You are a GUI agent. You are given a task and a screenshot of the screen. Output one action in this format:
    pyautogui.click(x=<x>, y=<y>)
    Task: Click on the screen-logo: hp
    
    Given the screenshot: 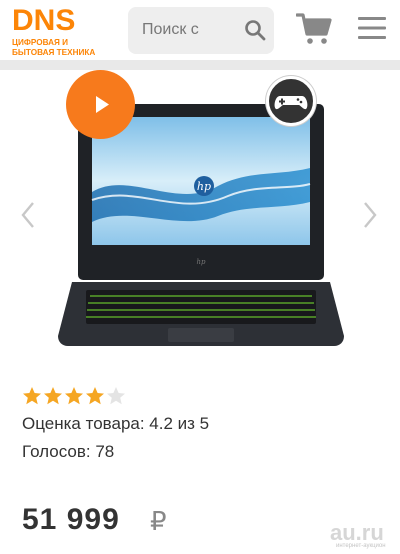 What is the action you would take?
    pyautogui.click(x=204, y=186)
    